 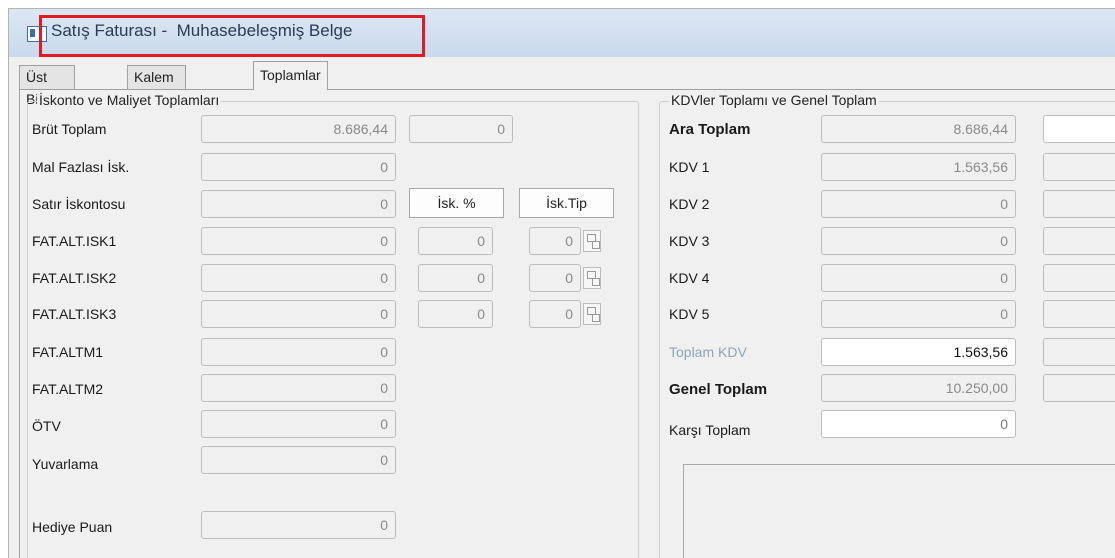 What do you see at coordinates (918, 204) in the screenshot?
I see `kdv2-field: 0` at bounding box center [918, 204].